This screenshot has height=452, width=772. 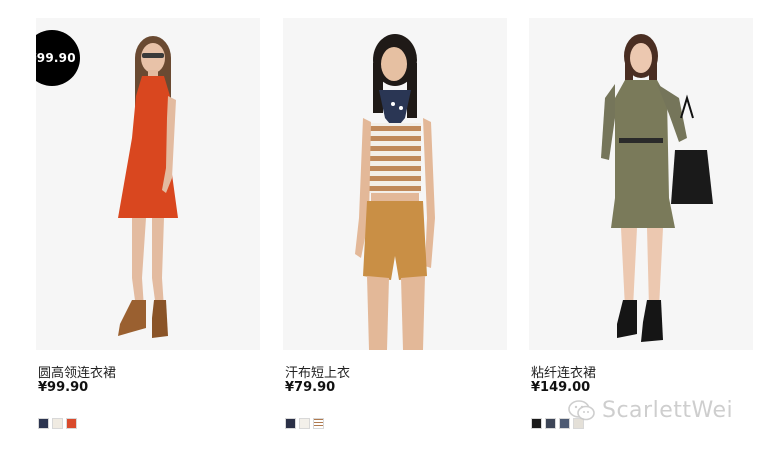 What do you see at coordinates (550, 423) in the screenshot?
I see `color-swatch-charcoal` at bounding box center [550, 423].